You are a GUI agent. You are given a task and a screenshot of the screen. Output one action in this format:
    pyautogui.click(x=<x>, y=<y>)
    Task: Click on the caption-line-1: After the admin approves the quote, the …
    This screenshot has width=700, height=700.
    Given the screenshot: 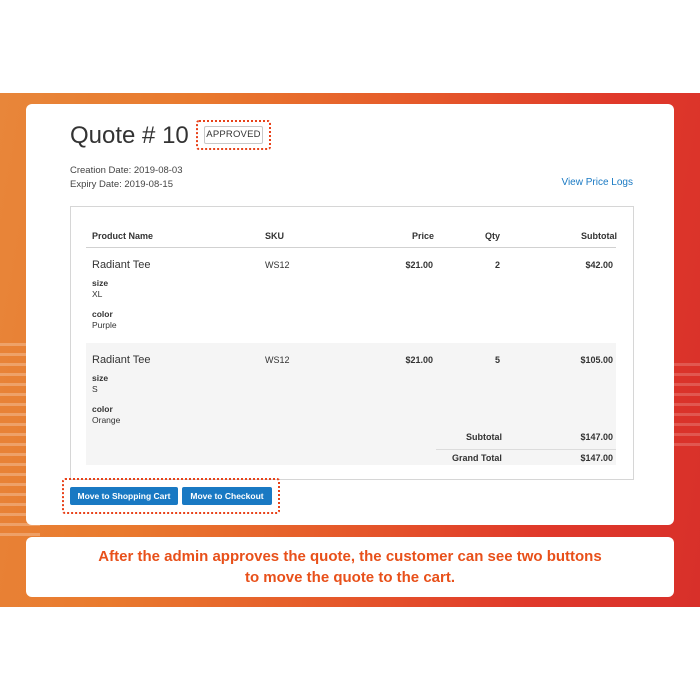 What is the action you would take?
    pyautogui.click(x=350, y=556)
    